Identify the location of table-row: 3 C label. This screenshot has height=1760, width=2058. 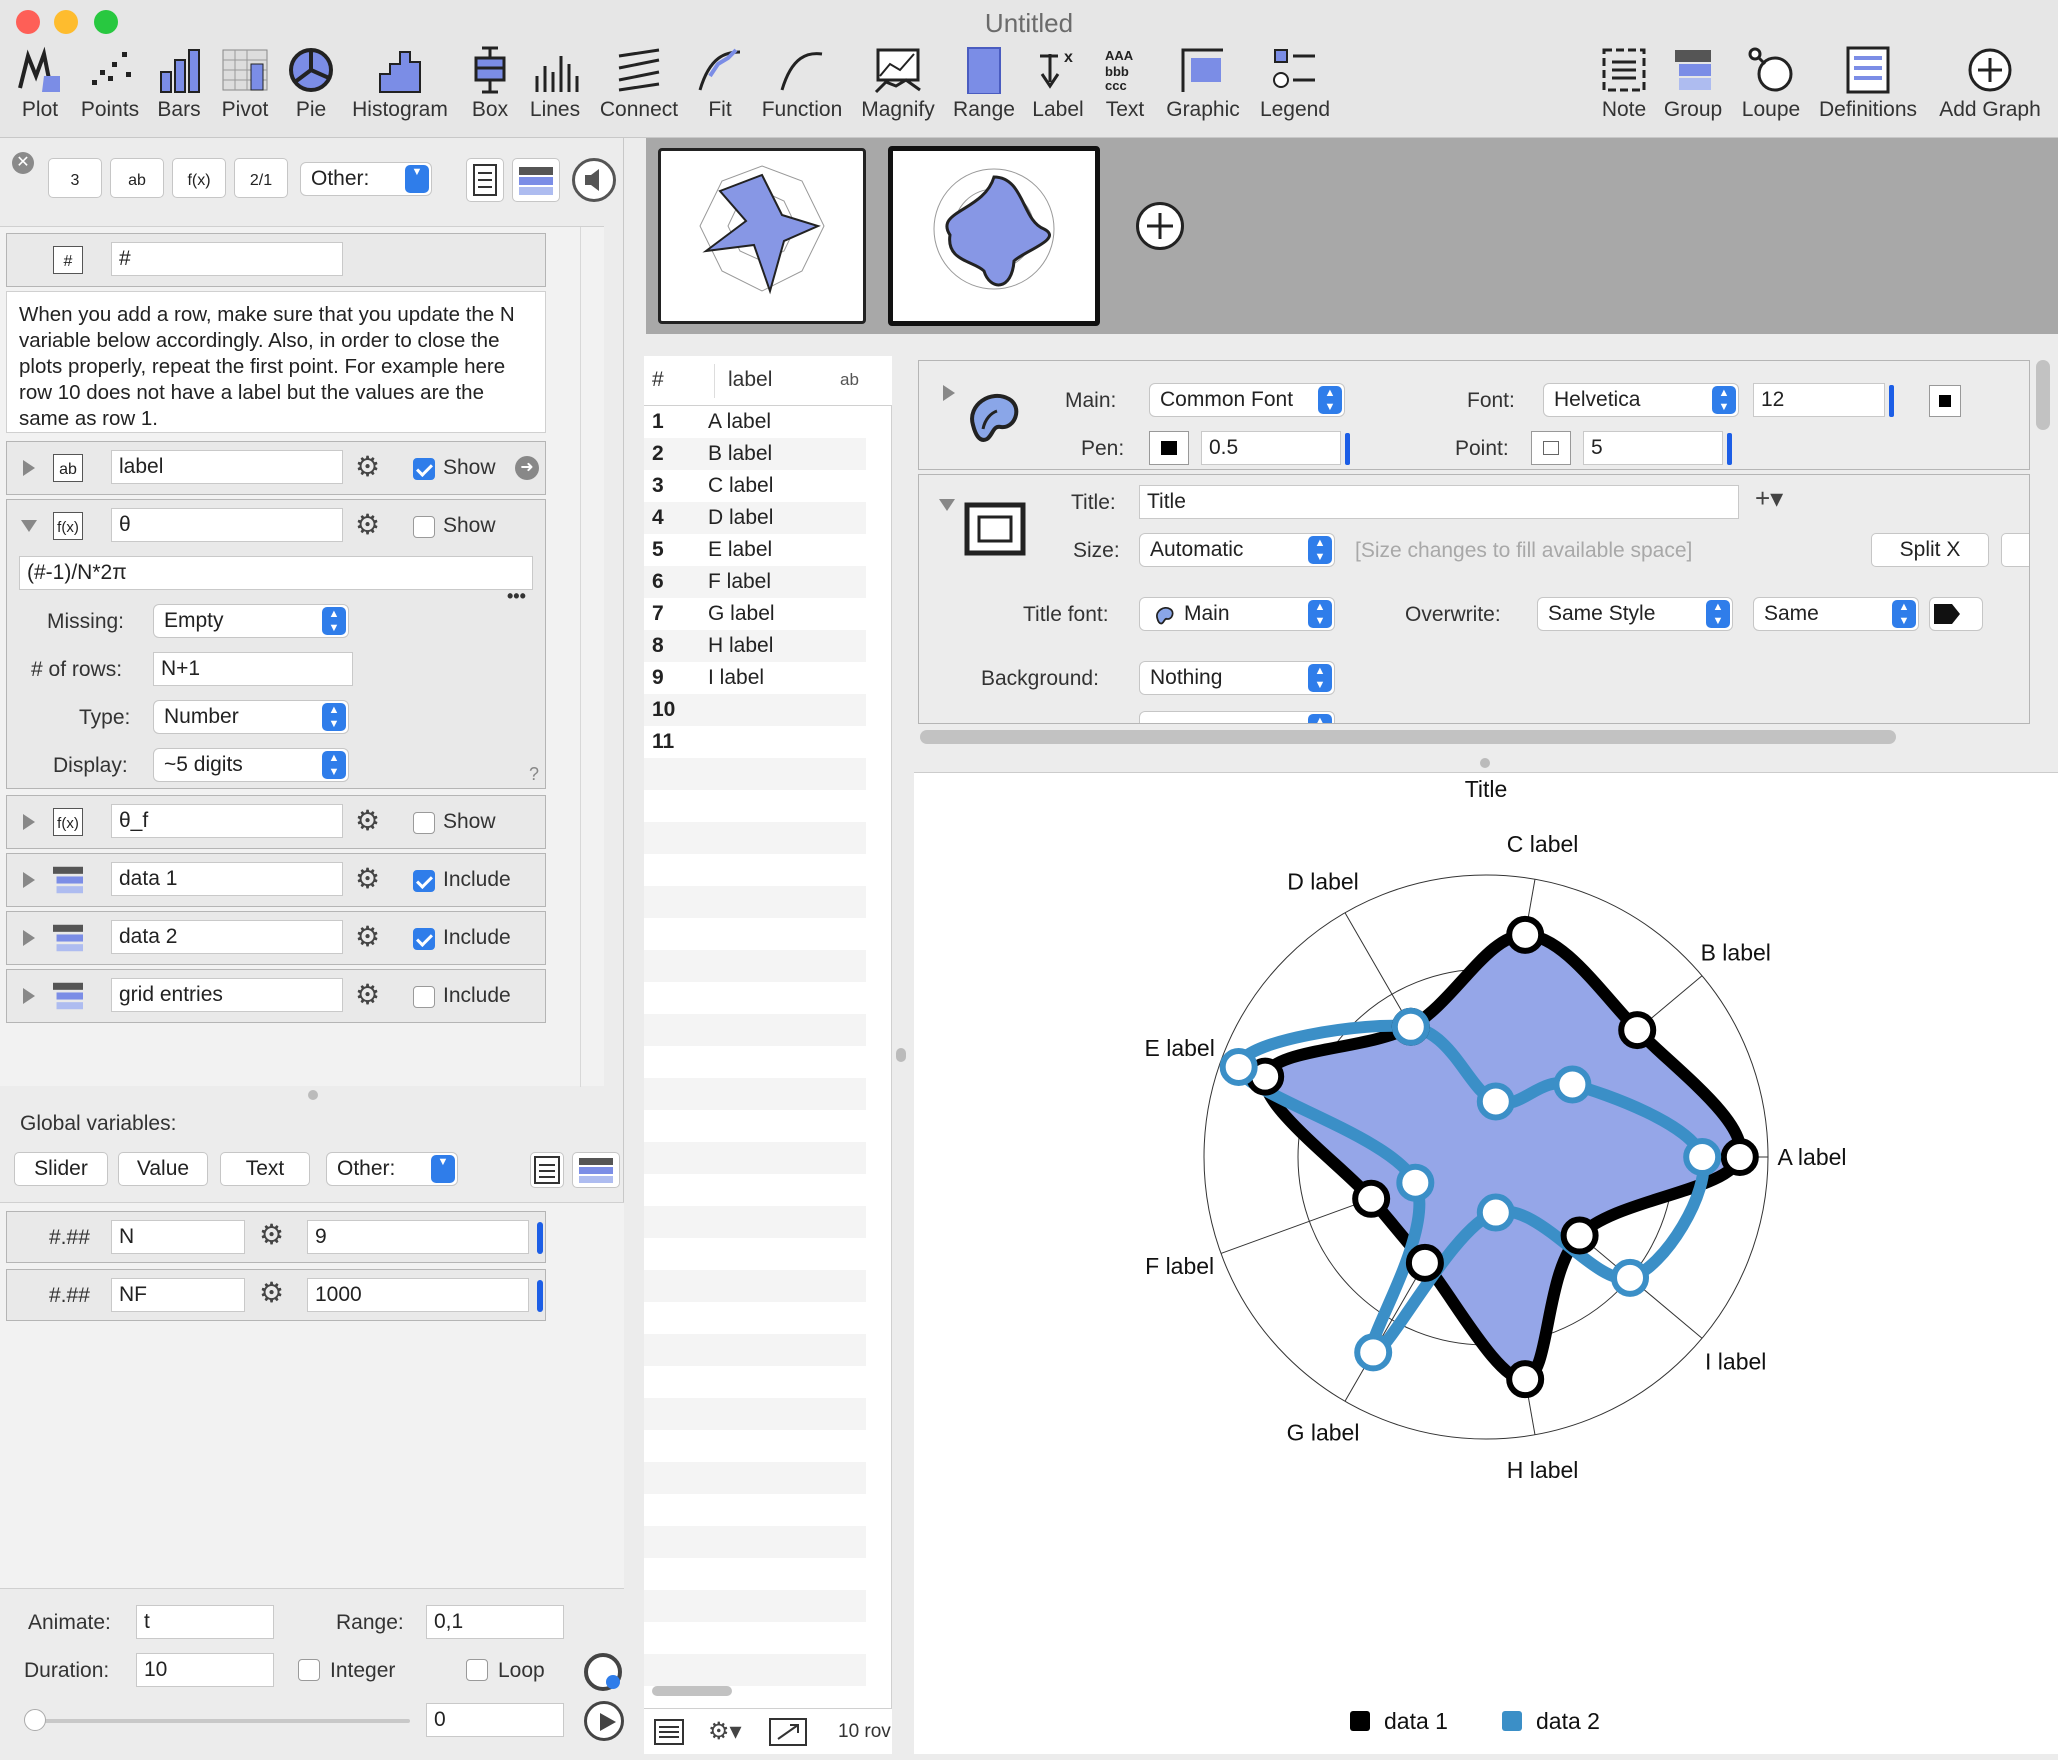
(754, 486).